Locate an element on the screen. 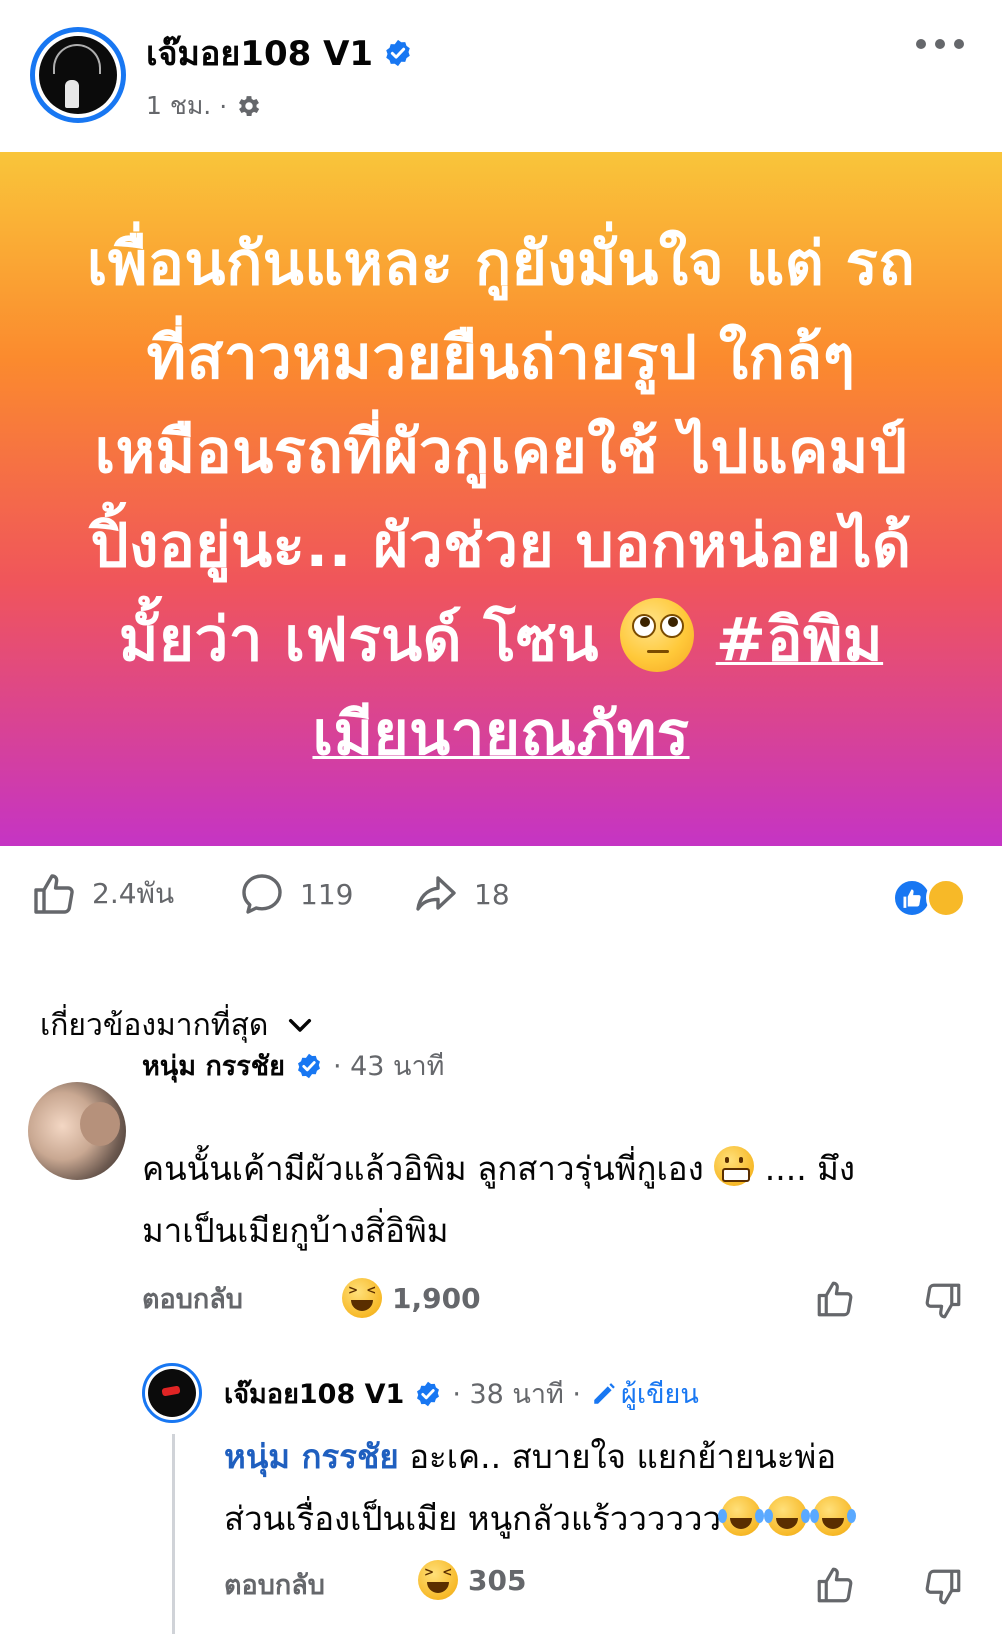 The height and width of the screenshot is (1634, 1002). comment-text-line2: มาเป็นเมียกูบ้างสิ่อิพิม is located at coordinates (295, 1230).